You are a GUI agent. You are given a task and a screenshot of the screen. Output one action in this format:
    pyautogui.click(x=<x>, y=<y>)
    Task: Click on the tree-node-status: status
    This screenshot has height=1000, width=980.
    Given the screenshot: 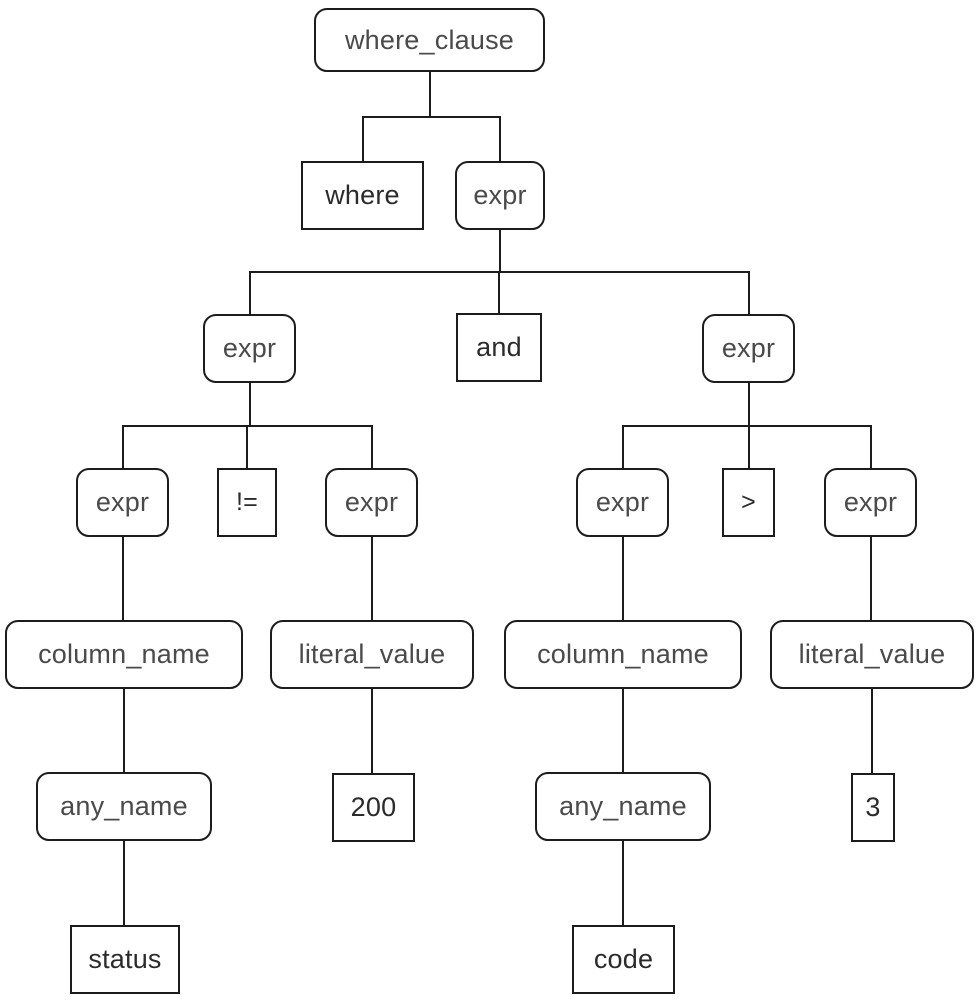 What is the action you would take?
    pyautogui.click(x=125, y=959)
    